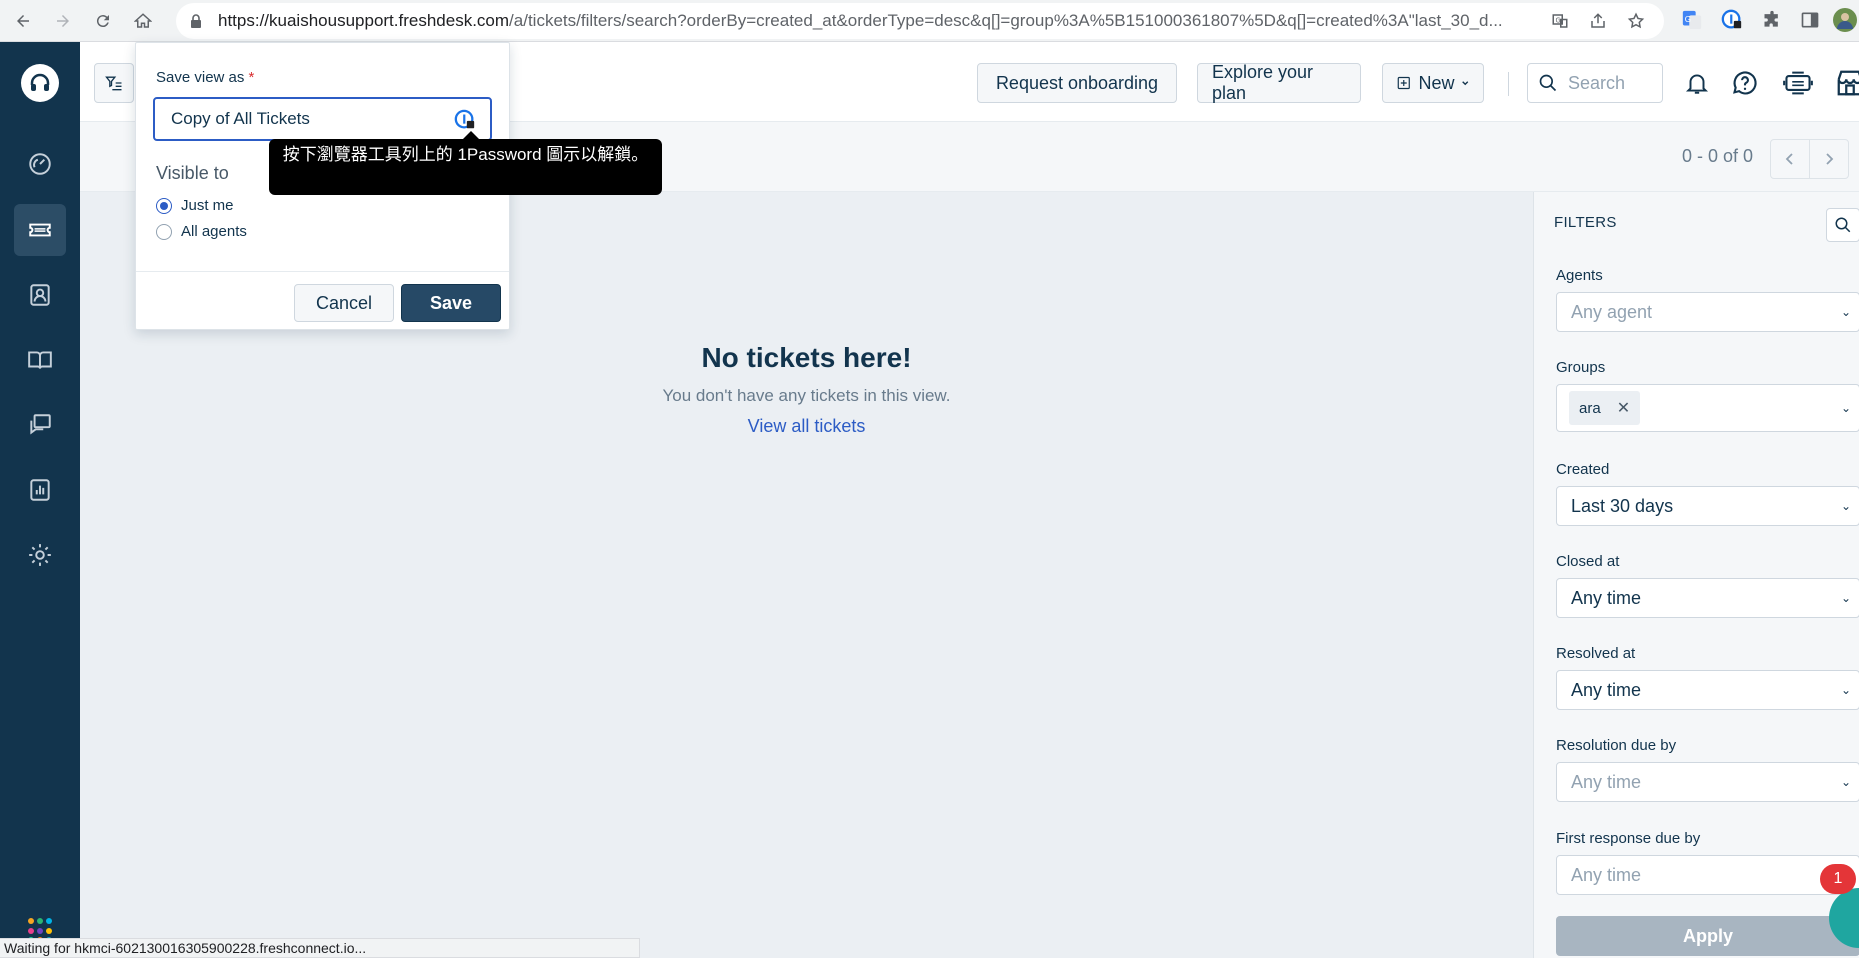 The height and width of the screenshot is (958, 1859). I want to click on reload-icon, so click(103, 21).